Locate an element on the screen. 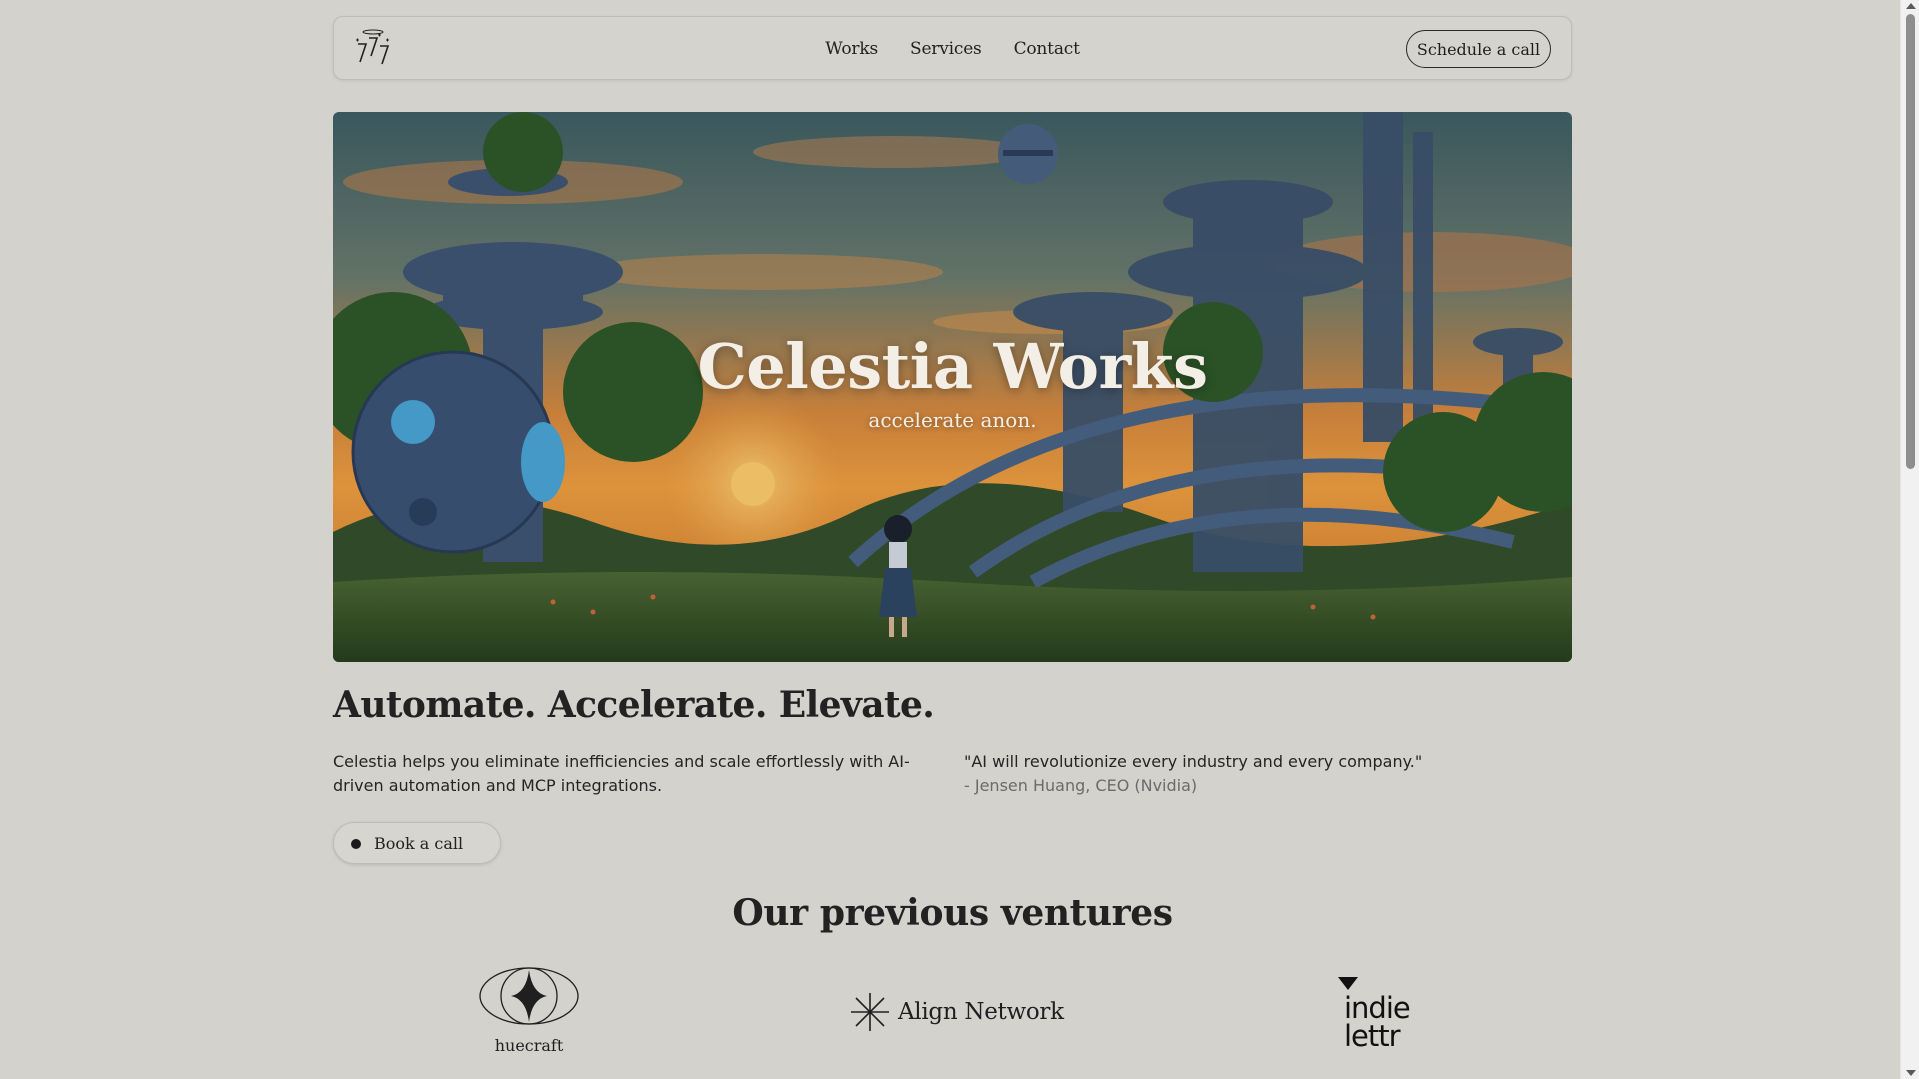 This screenshot has width=1919, height=1079. top-navbar: Works Services Contact Schedule a call is located at coordinates (952, 48).